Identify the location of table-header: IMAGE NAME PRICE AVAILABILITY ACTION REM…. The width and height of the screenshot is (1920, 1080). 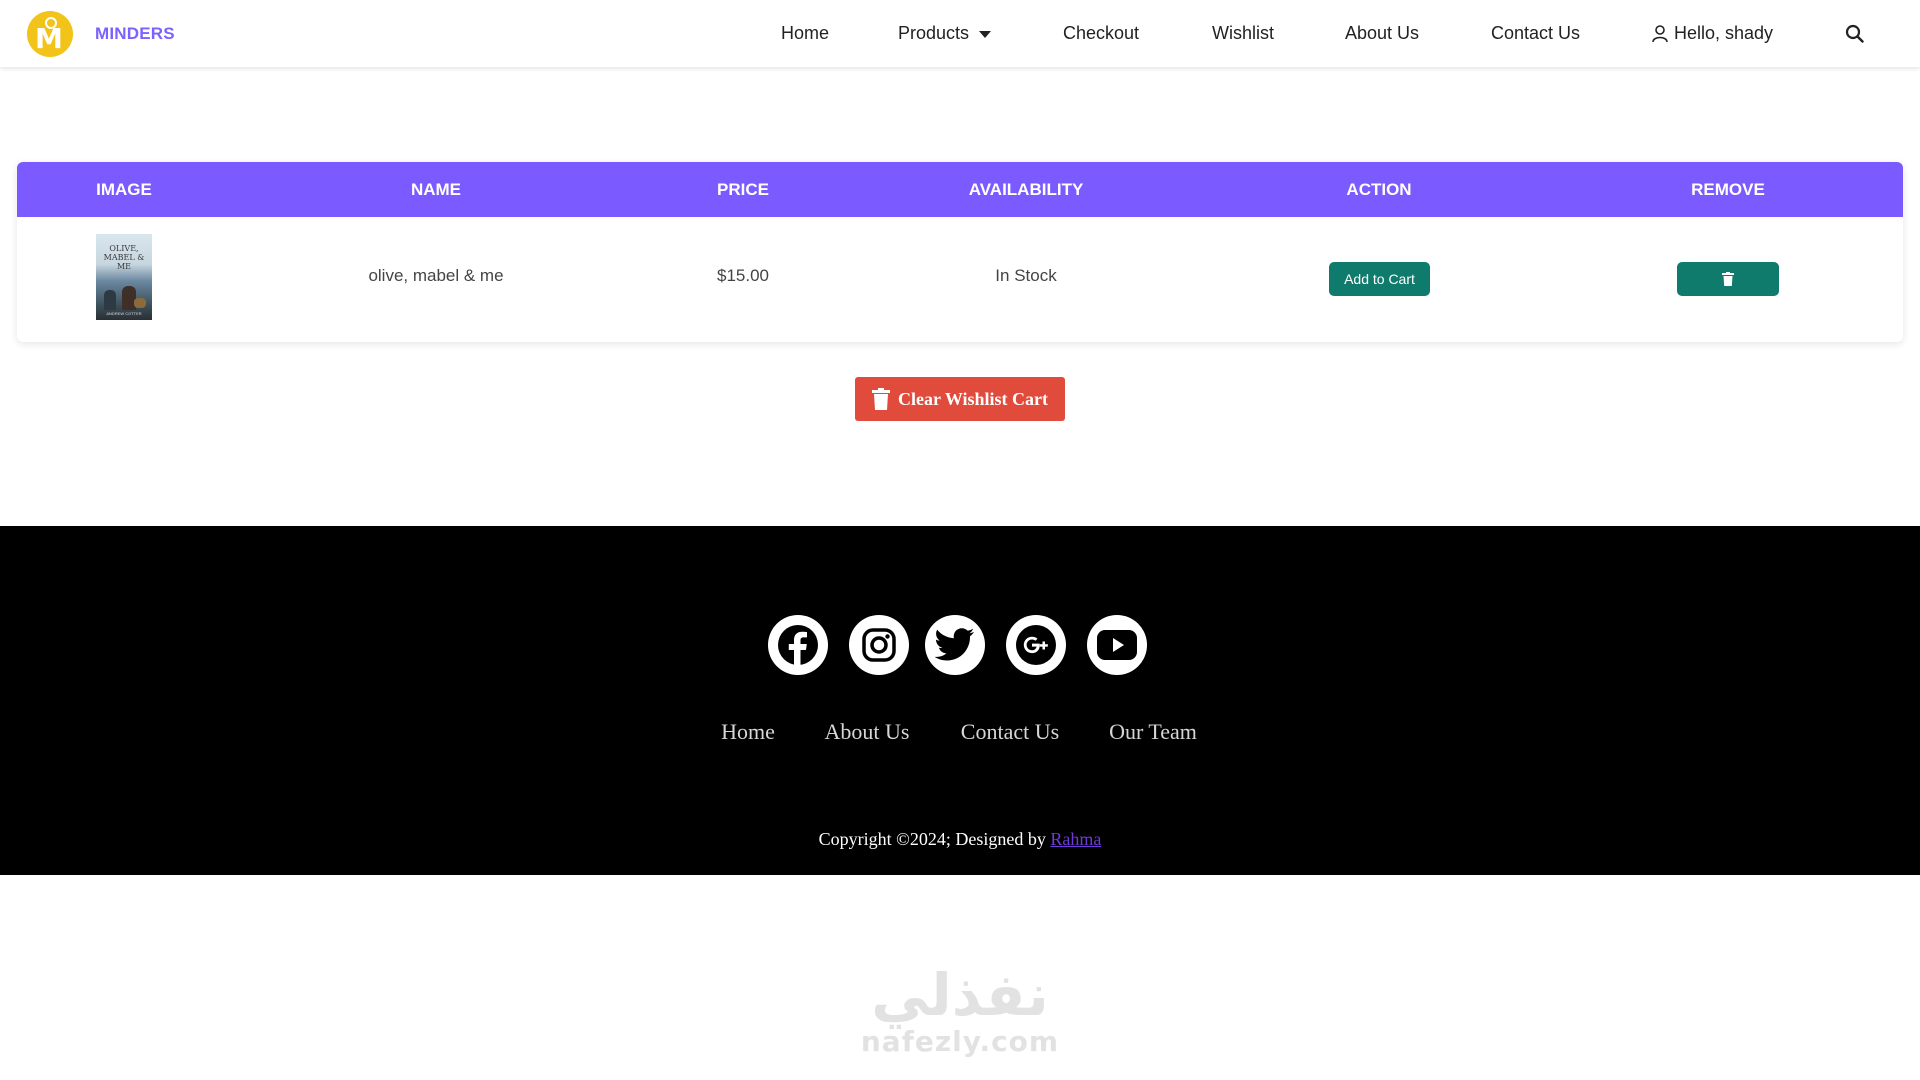
(960, 189).